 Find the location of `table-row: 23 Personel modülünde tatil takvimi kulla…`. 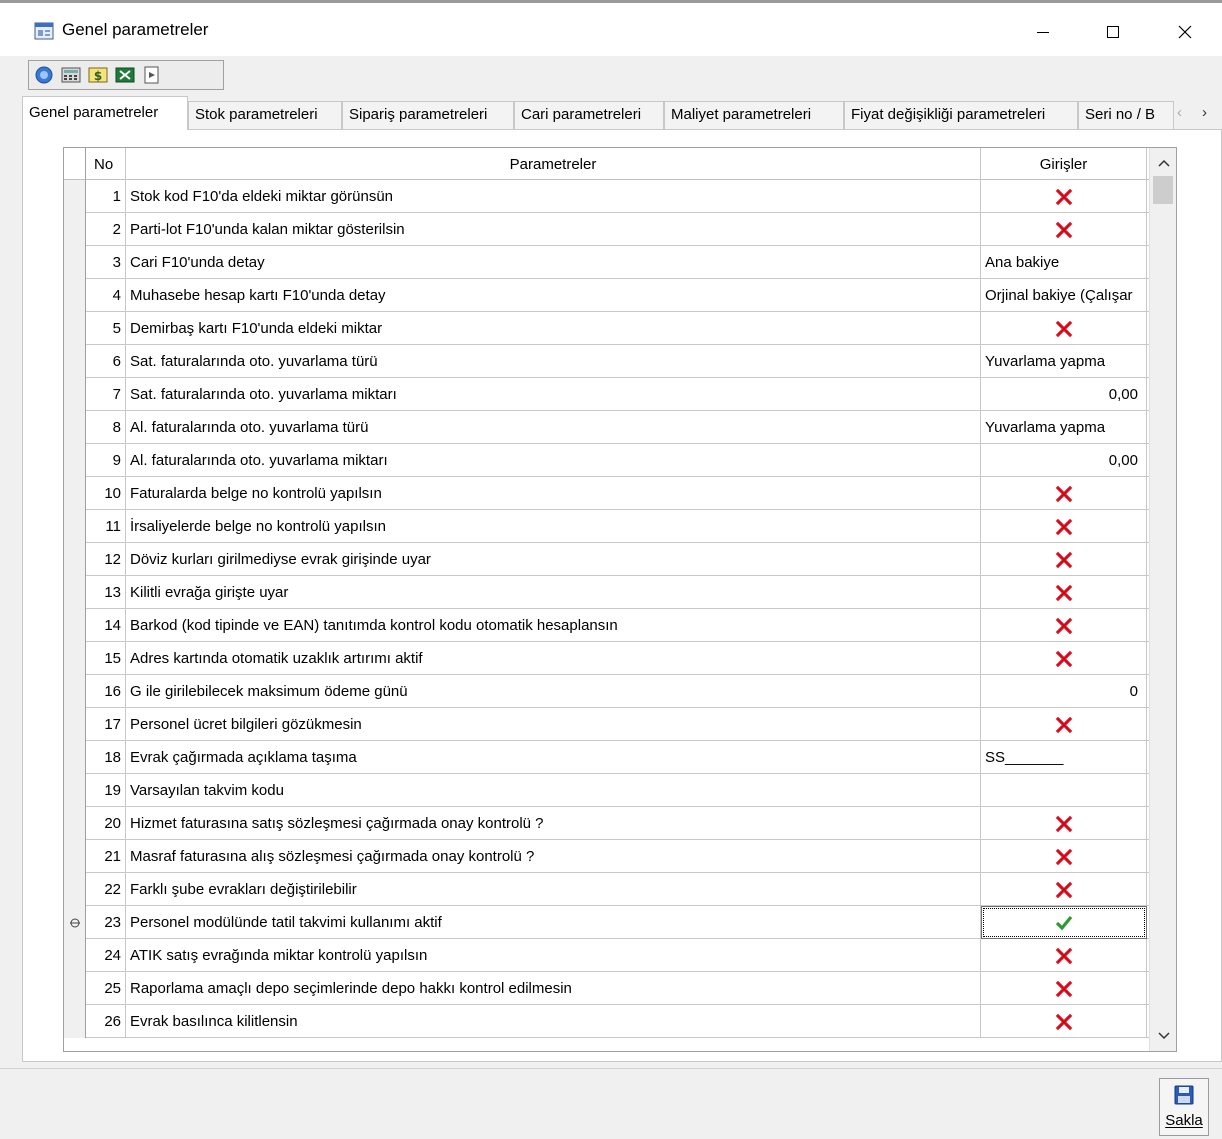

table-row: 23 Personel modülünde tatil takvimi kulla… is located at coordinates (606, 922).